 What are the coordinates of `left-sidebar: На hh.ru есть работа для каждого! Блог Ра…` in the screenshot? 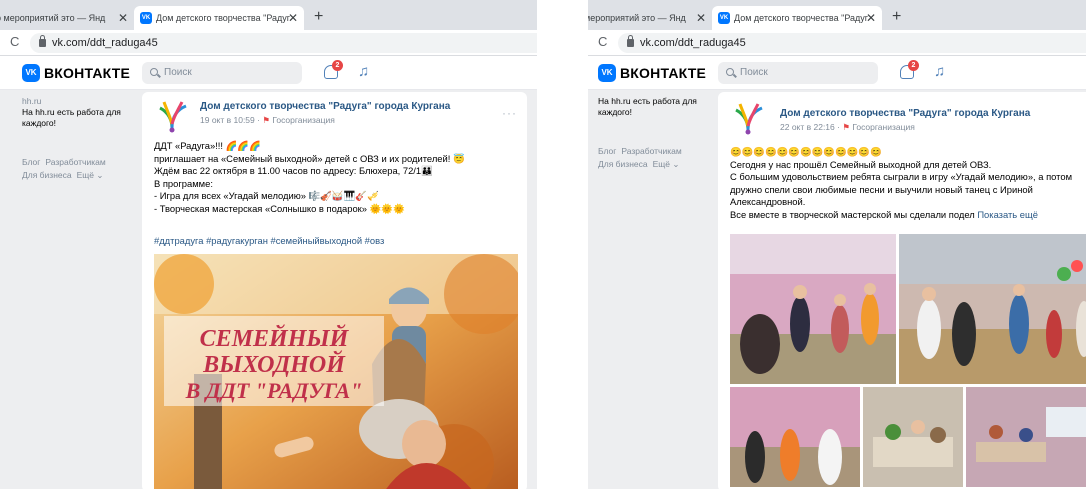 It's located at (655, 133).